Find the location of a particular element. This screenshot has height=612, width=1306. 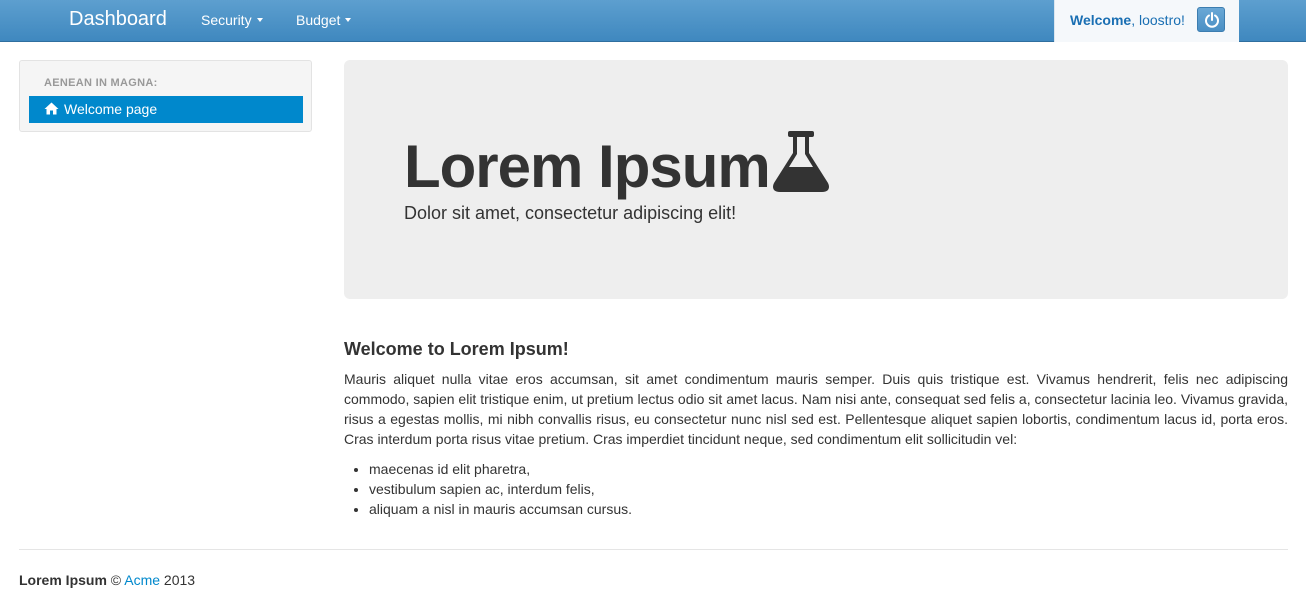

power-icon is located at coordinates (1212, 20).